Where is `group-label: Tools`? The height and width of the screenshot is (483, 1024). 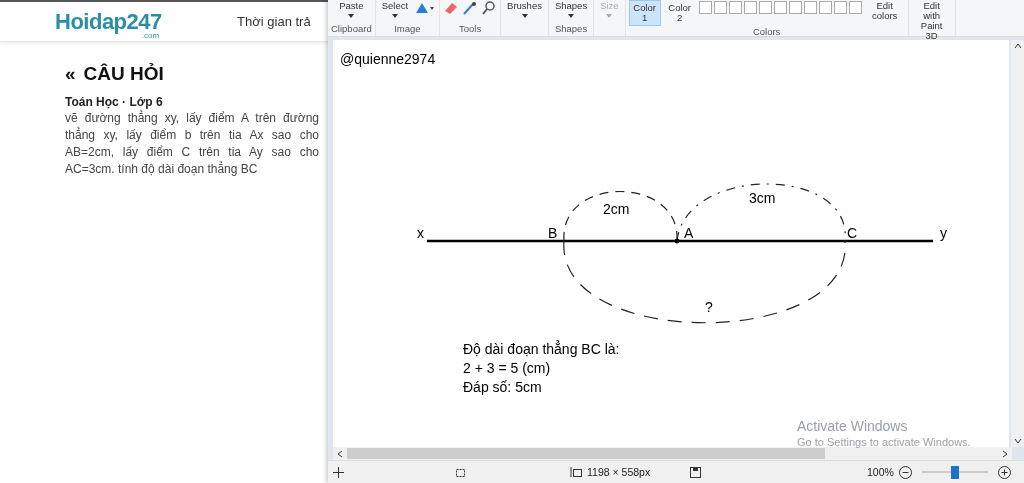 group-label: Tools is located at coordinates (470, 29).